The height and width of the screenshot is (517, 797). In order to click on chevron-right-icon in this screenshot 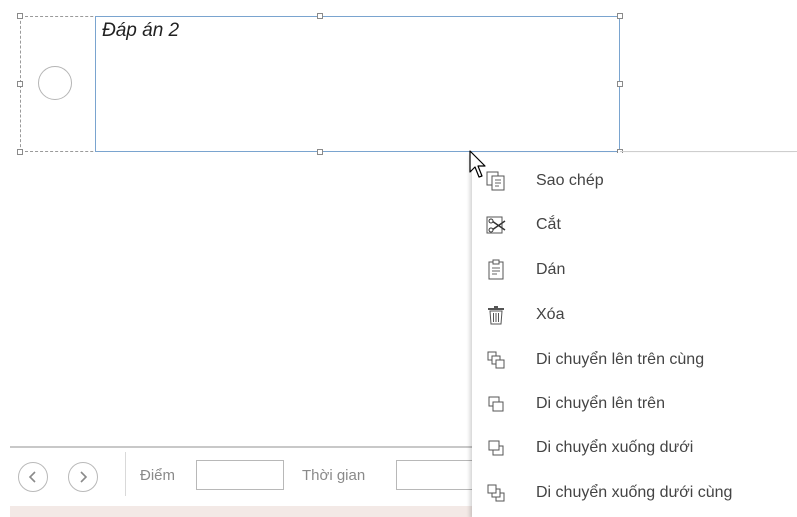, I will do `click(84, 477)`.